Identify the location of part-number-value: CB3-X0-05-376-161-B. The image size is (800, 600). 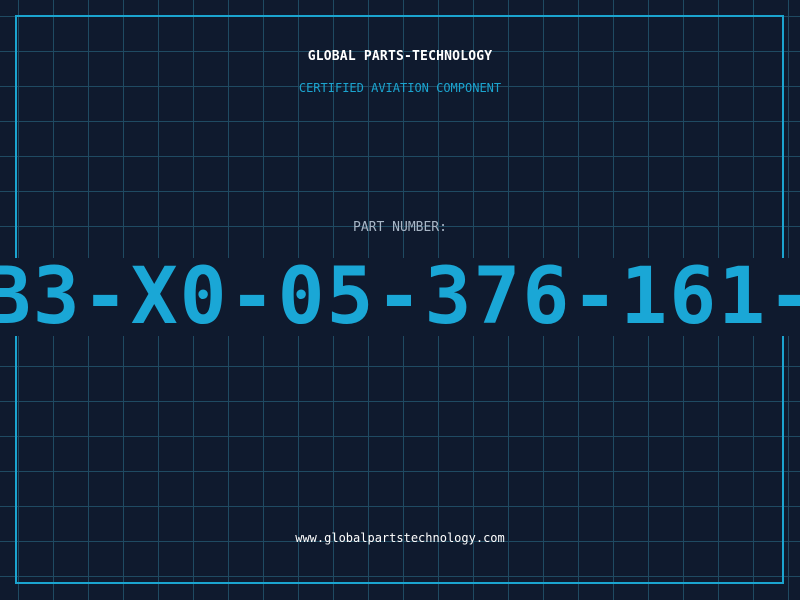
(400, 297).